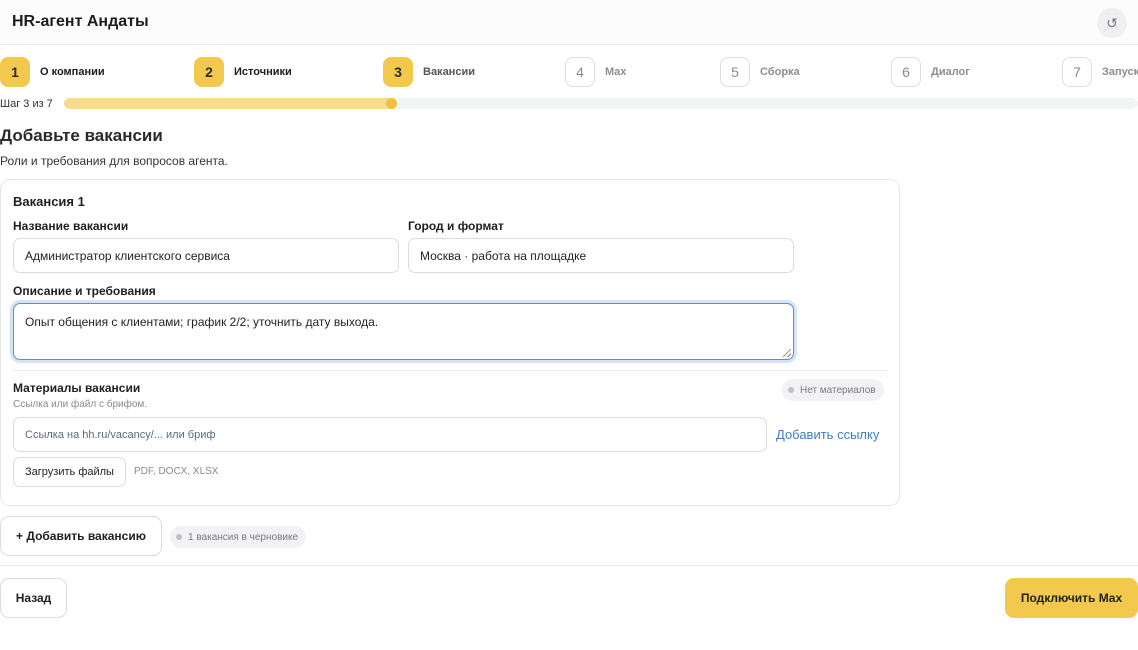 This screenshot has width=1138, height=650. I want to click on step-label: Запуск, so click(1120, 72).